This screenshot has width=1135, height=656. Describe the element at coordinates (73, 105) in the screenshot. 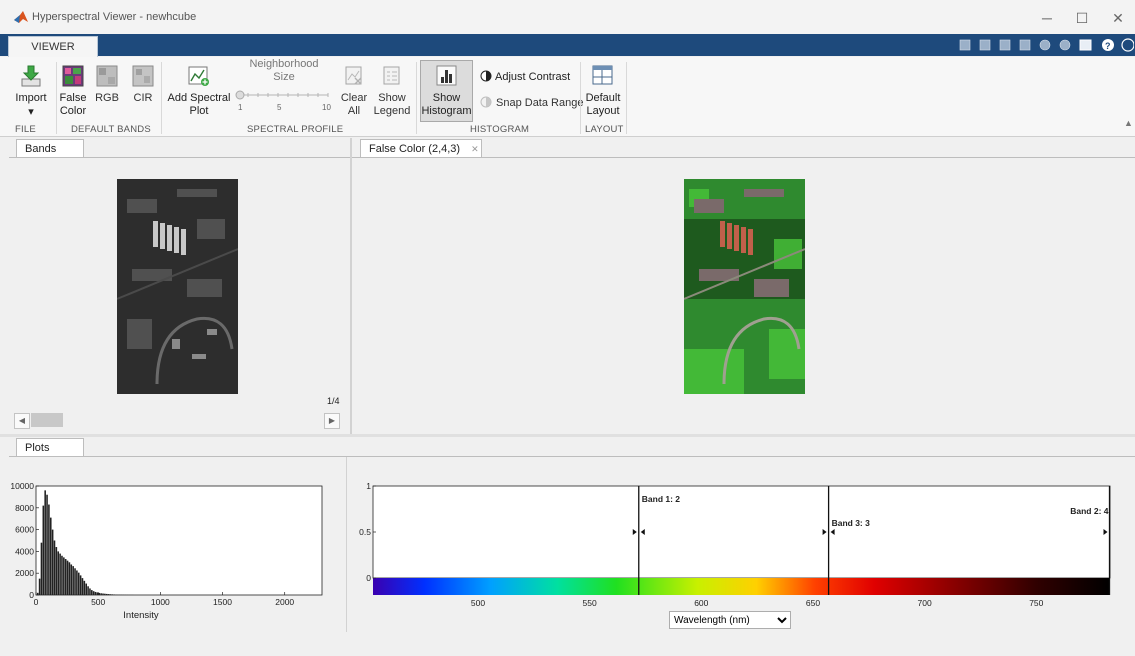

I see `false-color-button: False Color` at that location.